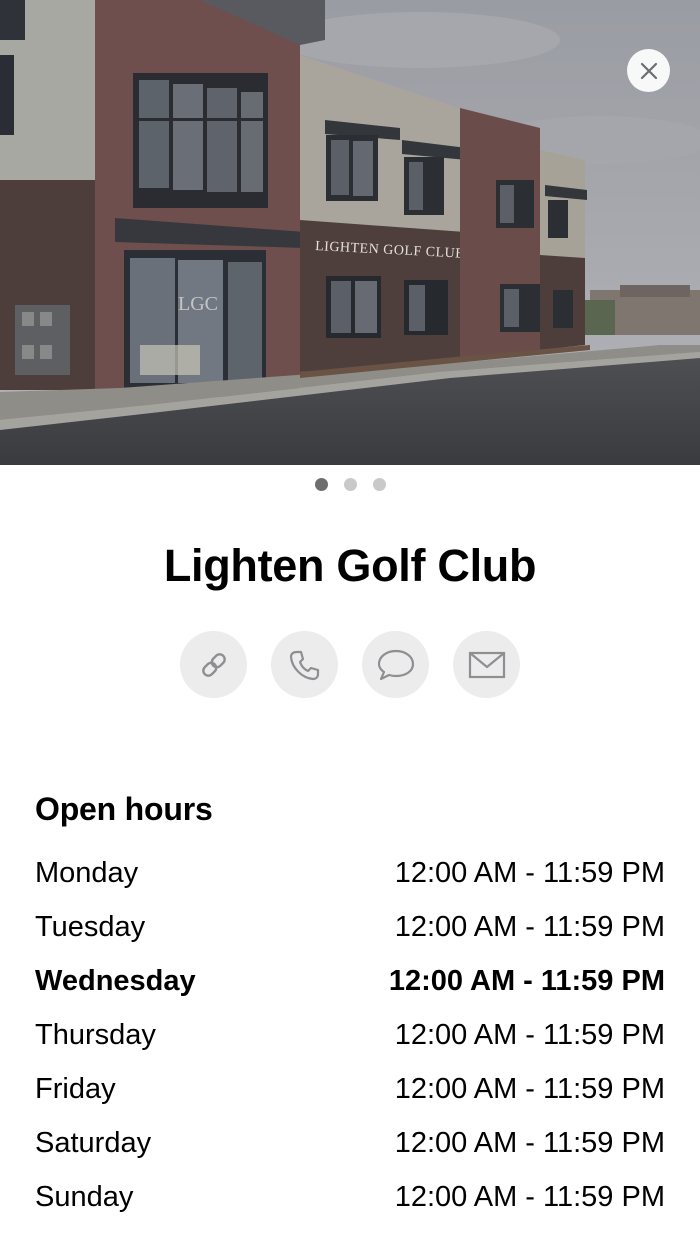 The height and width of the screenshot is (1244, 700). What do you see at coordinates (84, 1197) in the screenshot?
I see `day-label: Sunday` at bounding box center [84, 1197].